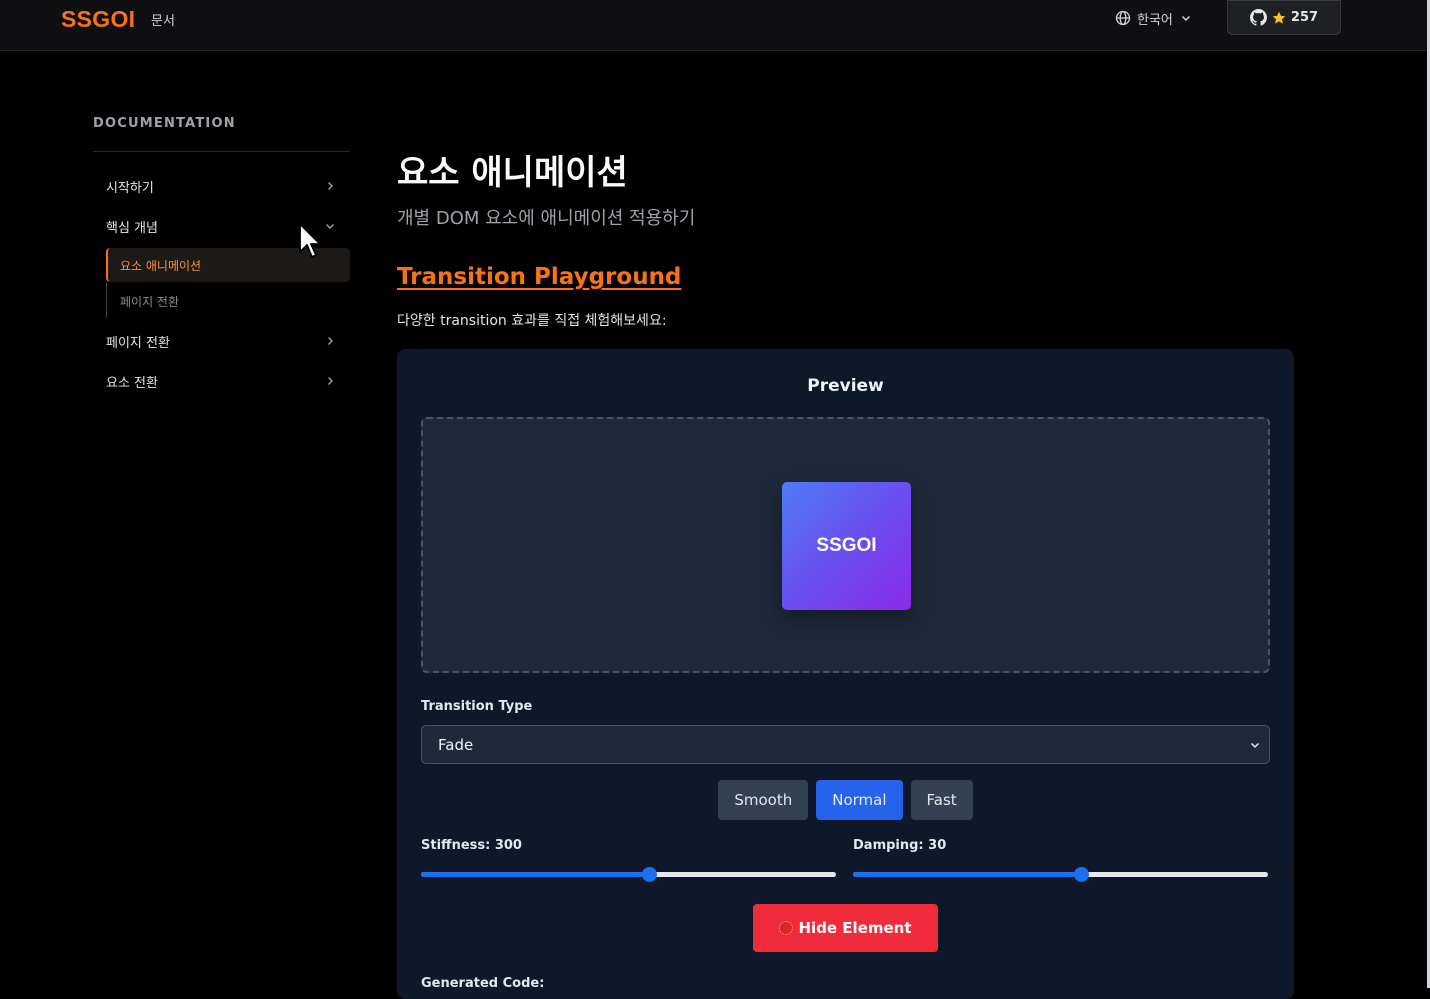  I want to click on red-circle-icon, so click(786, 928).